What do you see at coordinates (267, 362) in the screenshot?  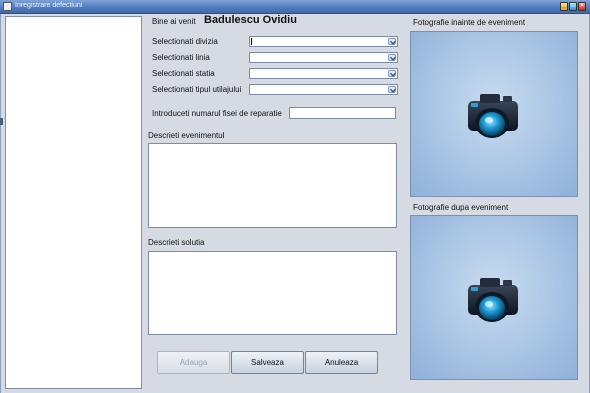 I see `save-button: Salveaza` at bounding box center [267, 362].